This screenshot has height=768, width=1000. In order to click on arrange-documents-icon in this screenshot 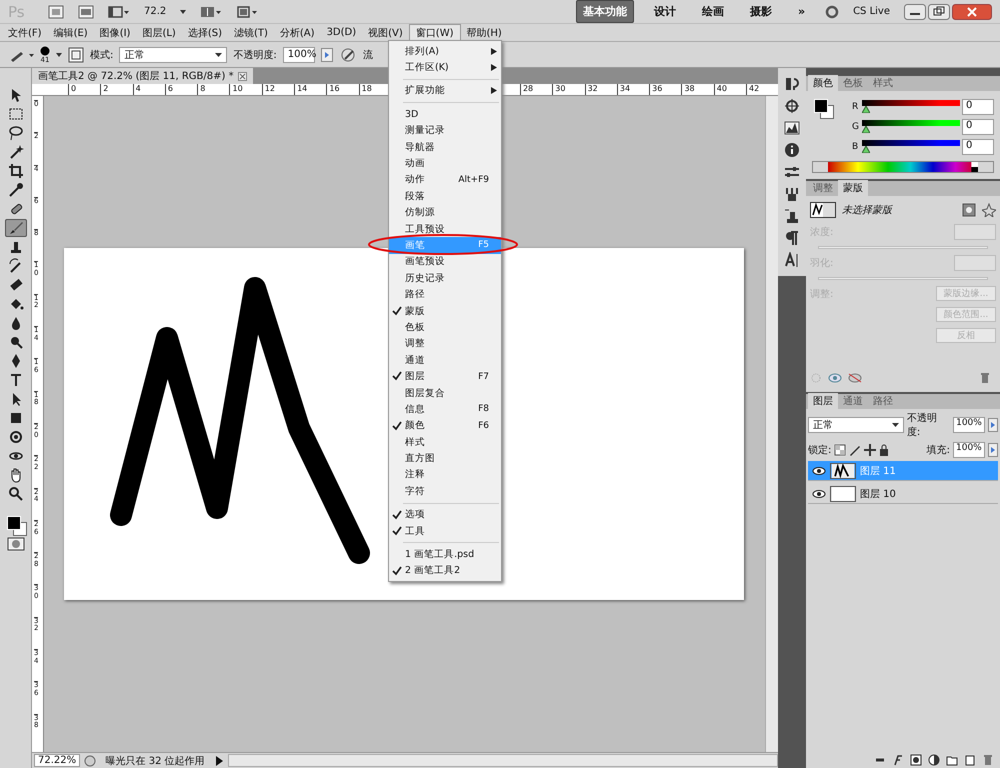, I will do `click(211, 11)`.